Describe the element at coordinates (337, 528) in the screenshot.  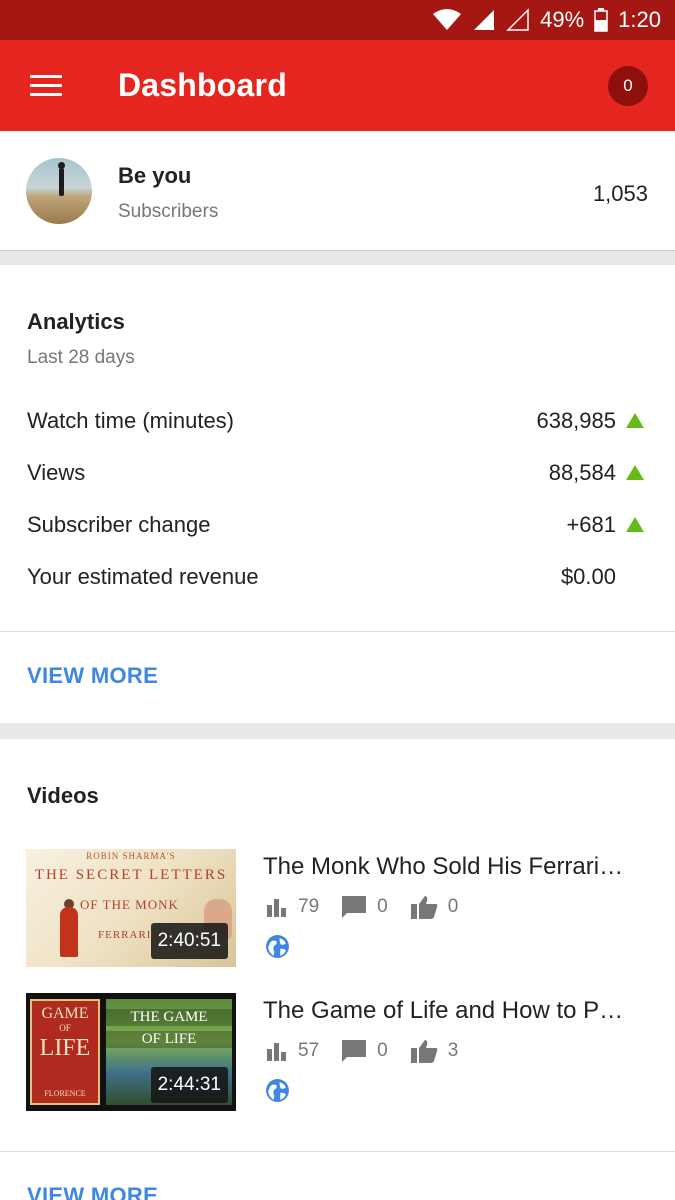
I see `metric-row-subscriber-change: Subscriber change +681` at that location.